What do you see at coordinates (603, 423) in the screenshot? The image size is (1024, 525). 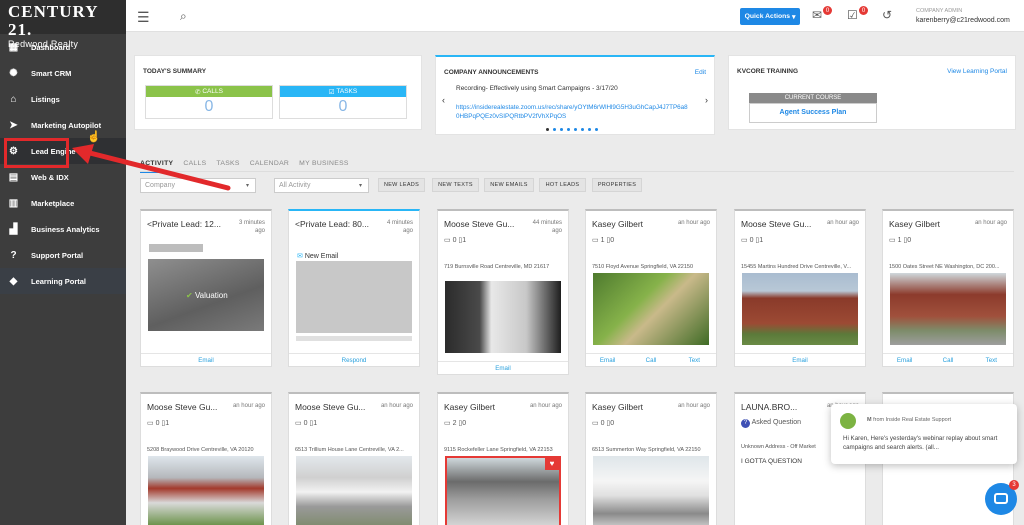 I see `contact-icons: ▭ 0 ▯0` at bounding box center [603, 423].